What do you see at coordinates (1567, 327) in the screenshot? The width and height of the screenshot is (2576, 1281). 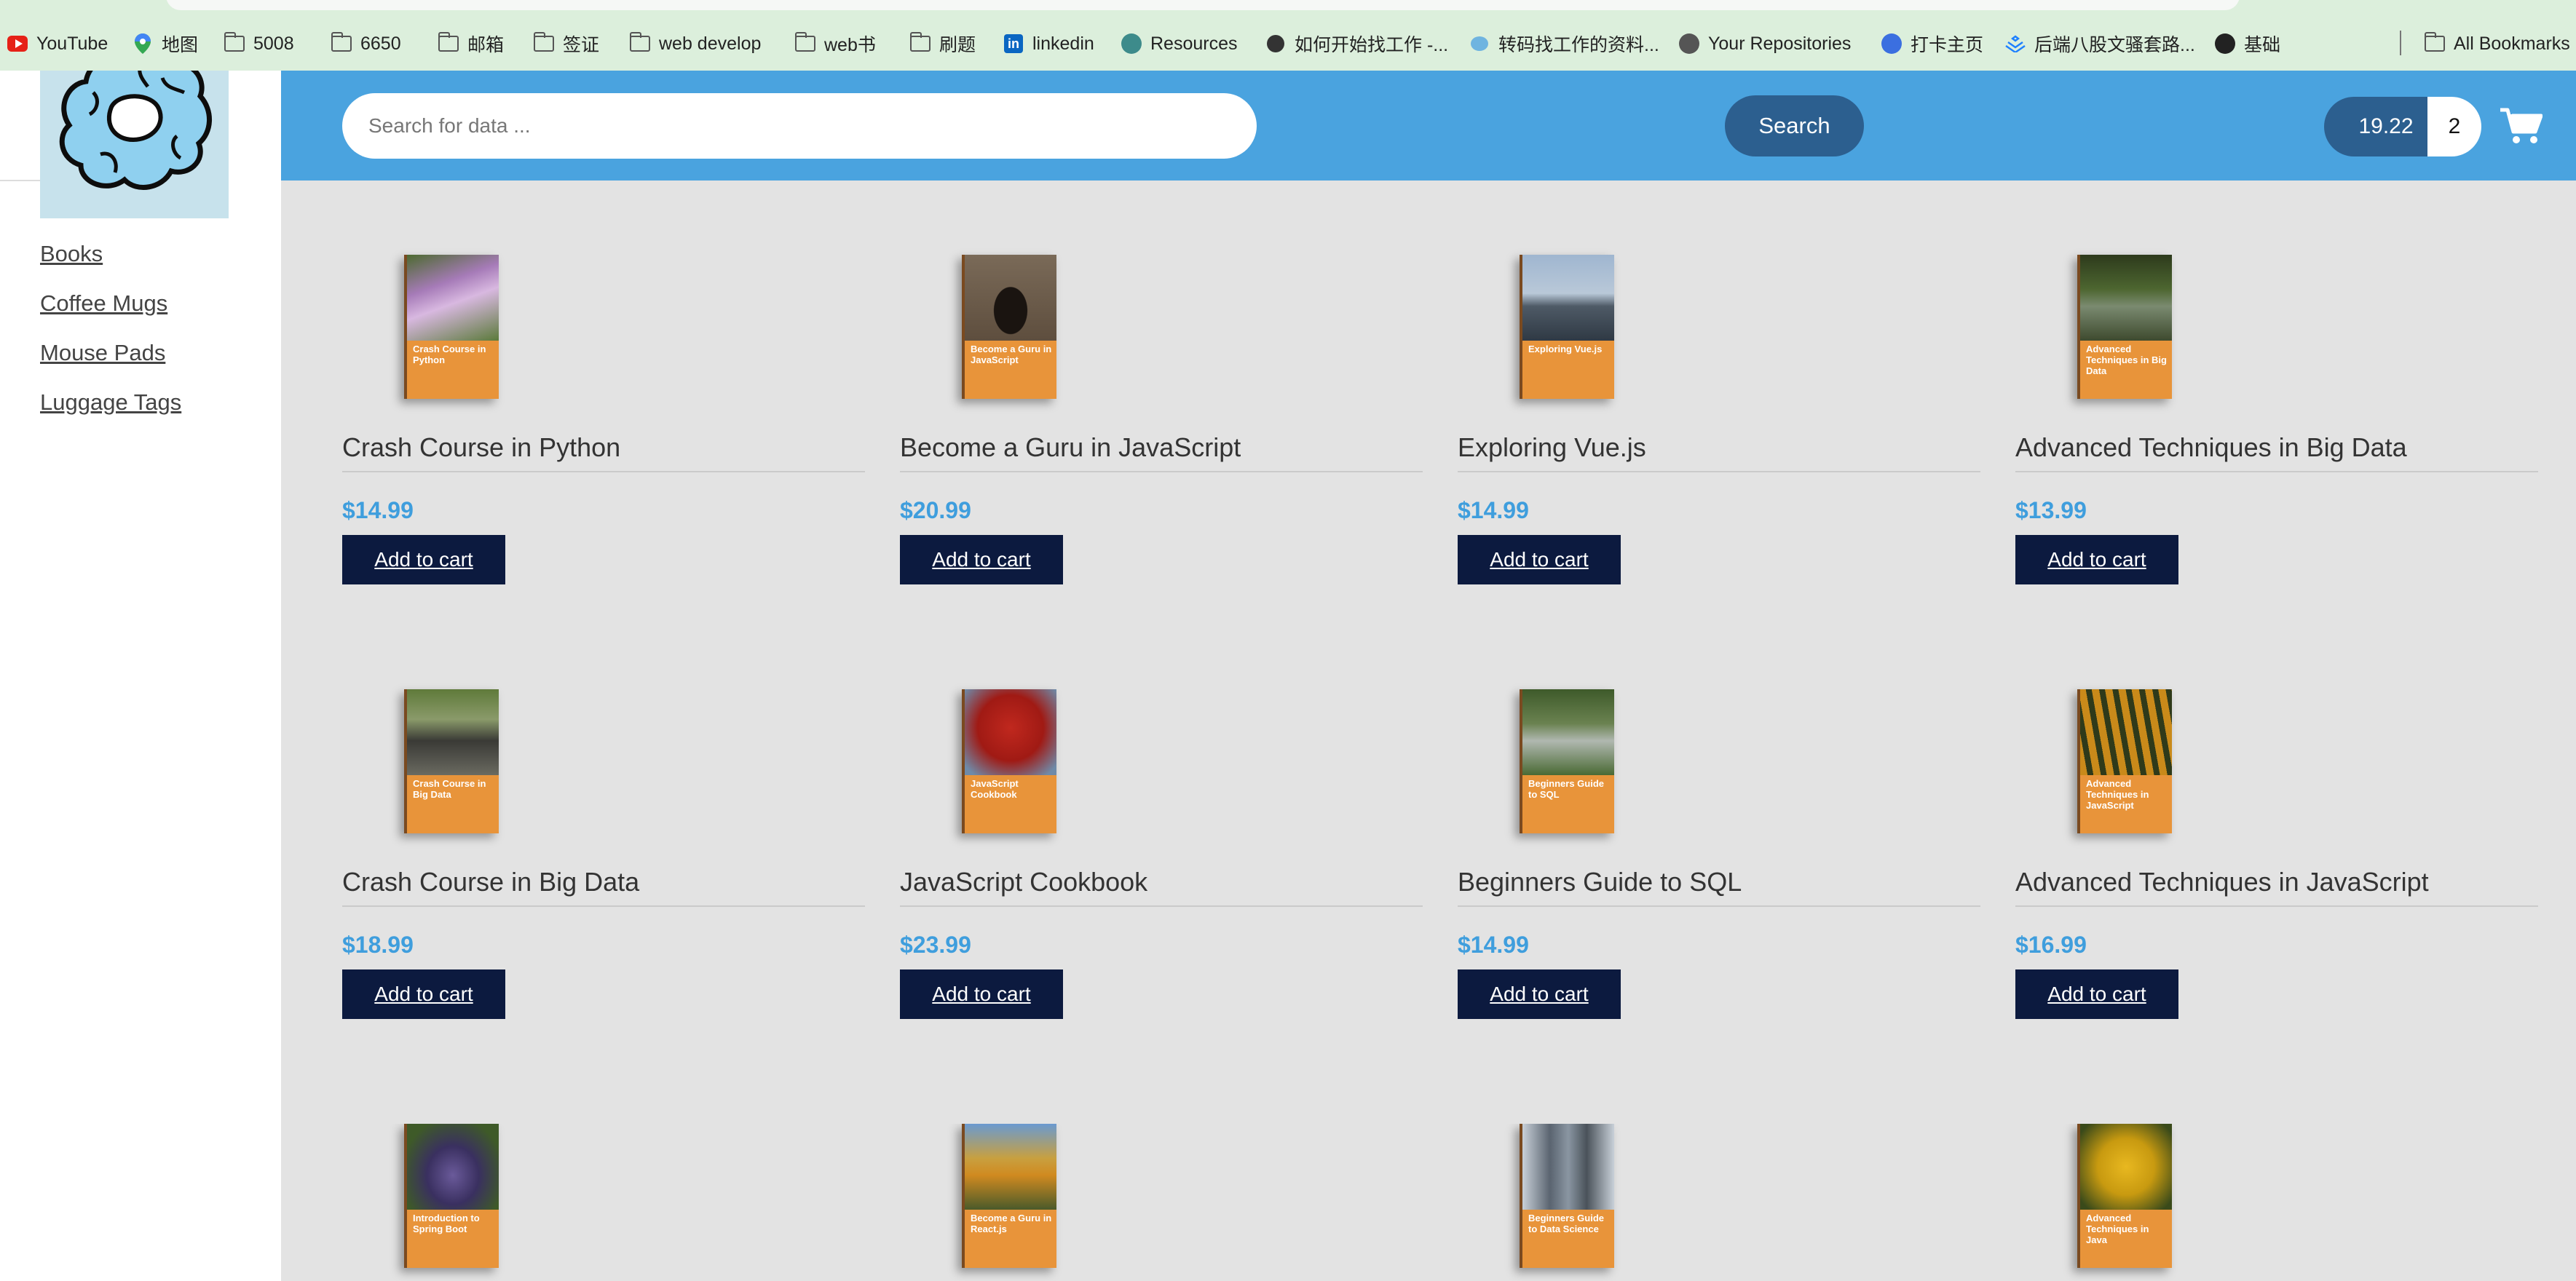 I see `book-cover: Exploring Vue.js` at bounding box center [1567, 327].